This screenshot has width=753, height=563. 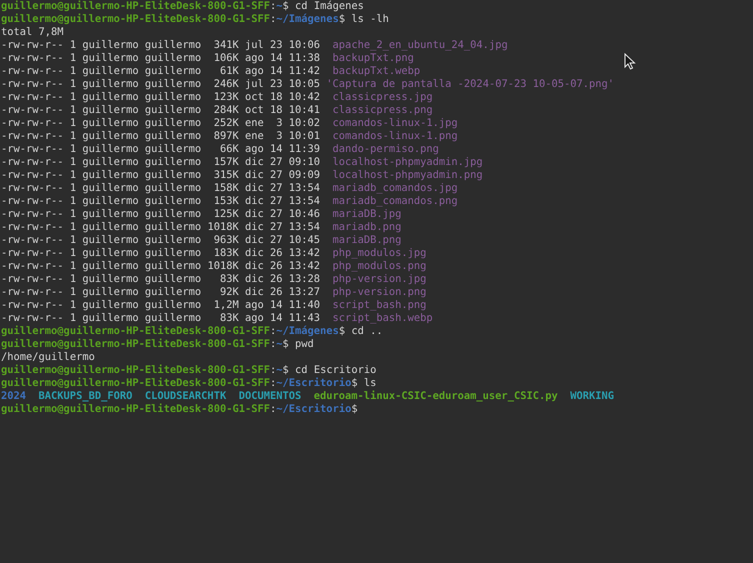 What do you see at coordinates (160, 123) in the screenshot?
I see `file-details: -rw-rw-r-- 1 guillermo guillermo 252K ene 3 10:02` at bounding box center [160, 123].